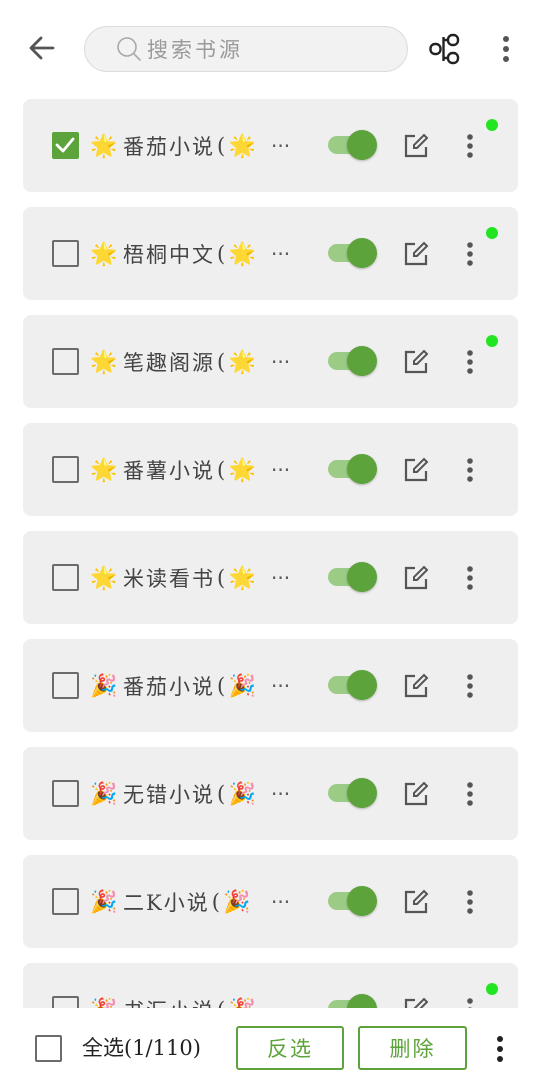 This screenshot has width=540, height=1085. Describe the element at coordinates (141, 1048) in the screenshot. I see `select-all-label: 全选(1/110)` at that location.